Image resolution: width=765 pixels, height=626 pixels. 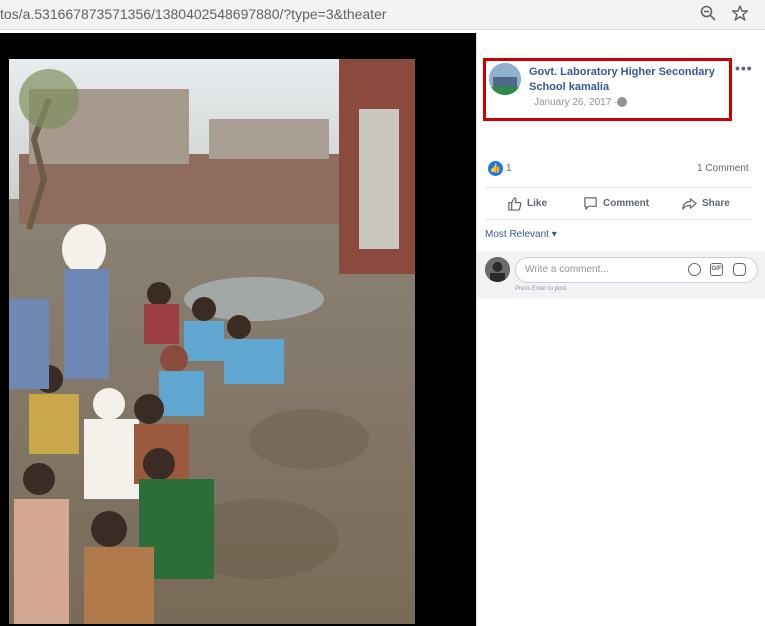 I want to click on highlight-box, so click(x=607, y=89).